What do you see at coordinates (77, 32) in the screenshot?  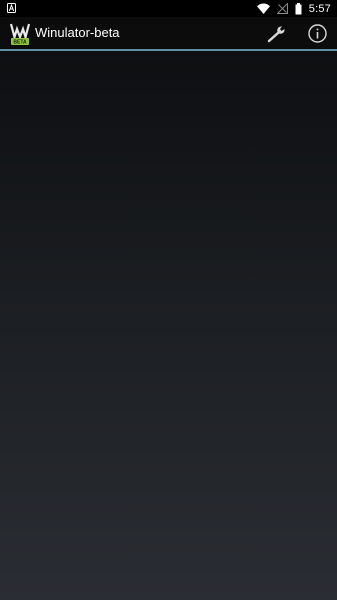 I see `app-title: Winulator-beta` at bounding box center [77, 32].